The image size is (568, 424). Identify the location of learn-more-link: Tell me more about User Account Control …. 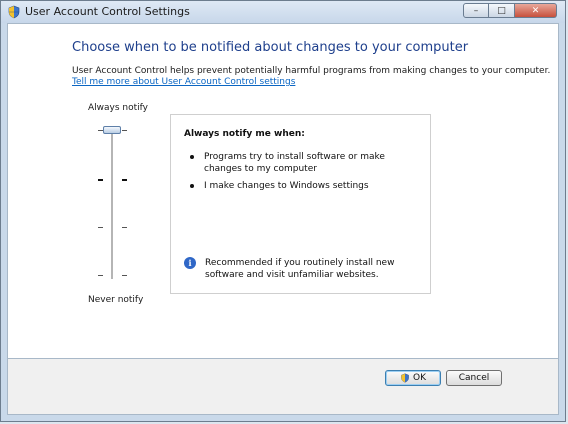
(183, 82).